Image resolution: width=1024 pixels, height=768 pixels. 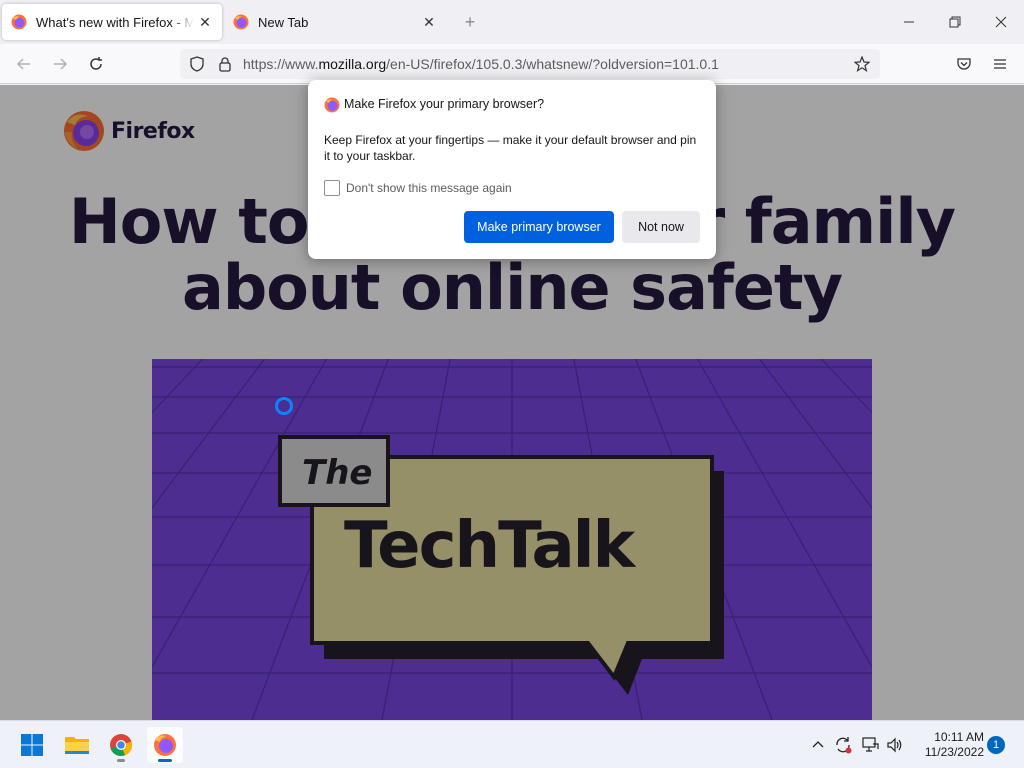 I want to click on firefox-taskbar-icon, so click(x=165, y=745).